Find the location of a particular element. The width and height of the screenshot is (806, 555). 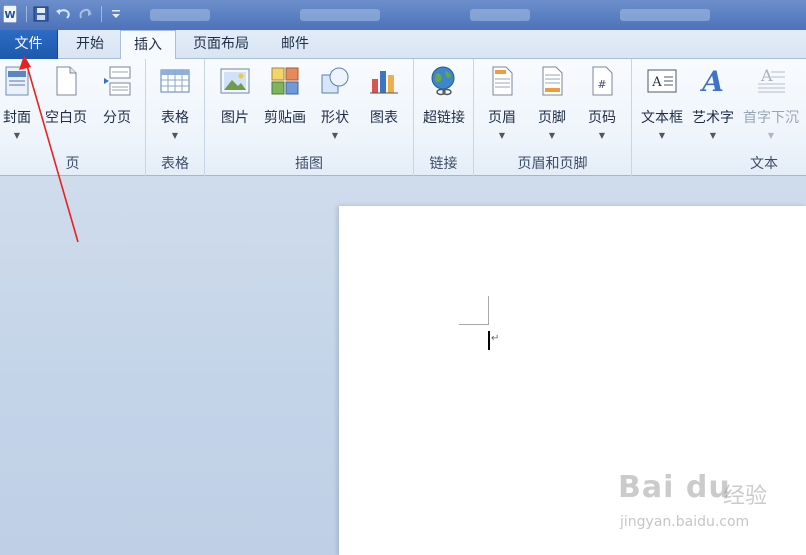

group-label-text: 文本 is located at coordinates (764, 164).